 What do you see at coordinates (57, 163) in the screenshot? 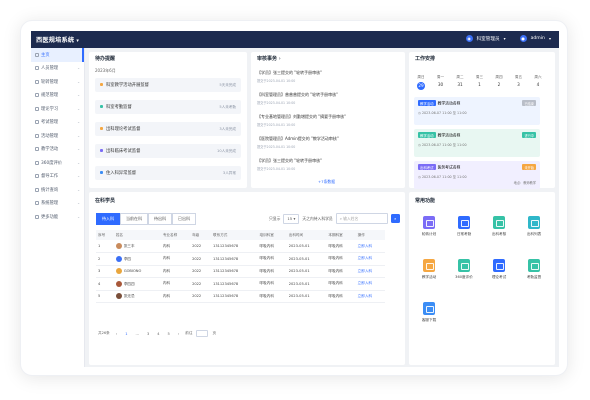
I see `sidebar-item: 360度评价 ⌄` at bounding box center [57, 163].